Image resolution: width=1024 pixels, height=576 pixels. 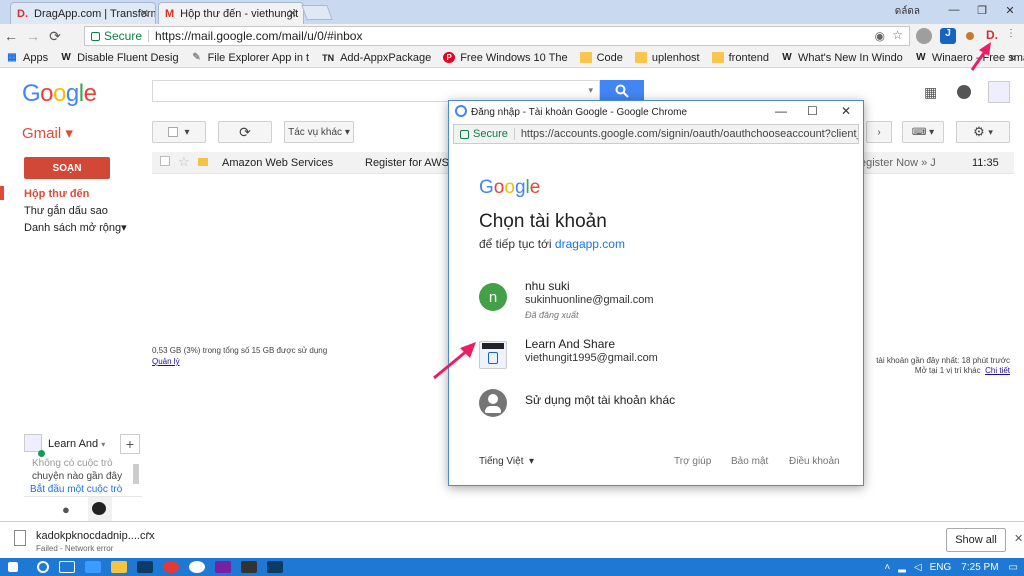 I want to click on search-icon, so click(x=43, y=567).